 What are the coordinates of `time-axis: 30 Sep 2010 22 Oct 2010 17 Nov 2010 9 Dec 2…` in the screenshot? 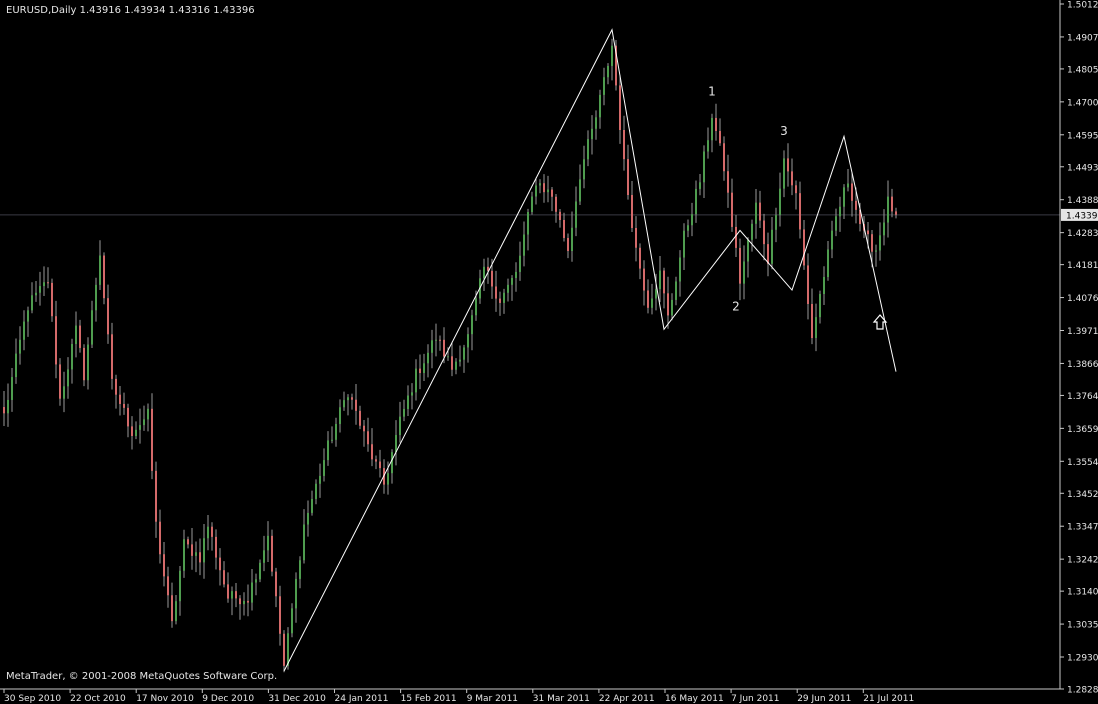 It's located at (458, 696).